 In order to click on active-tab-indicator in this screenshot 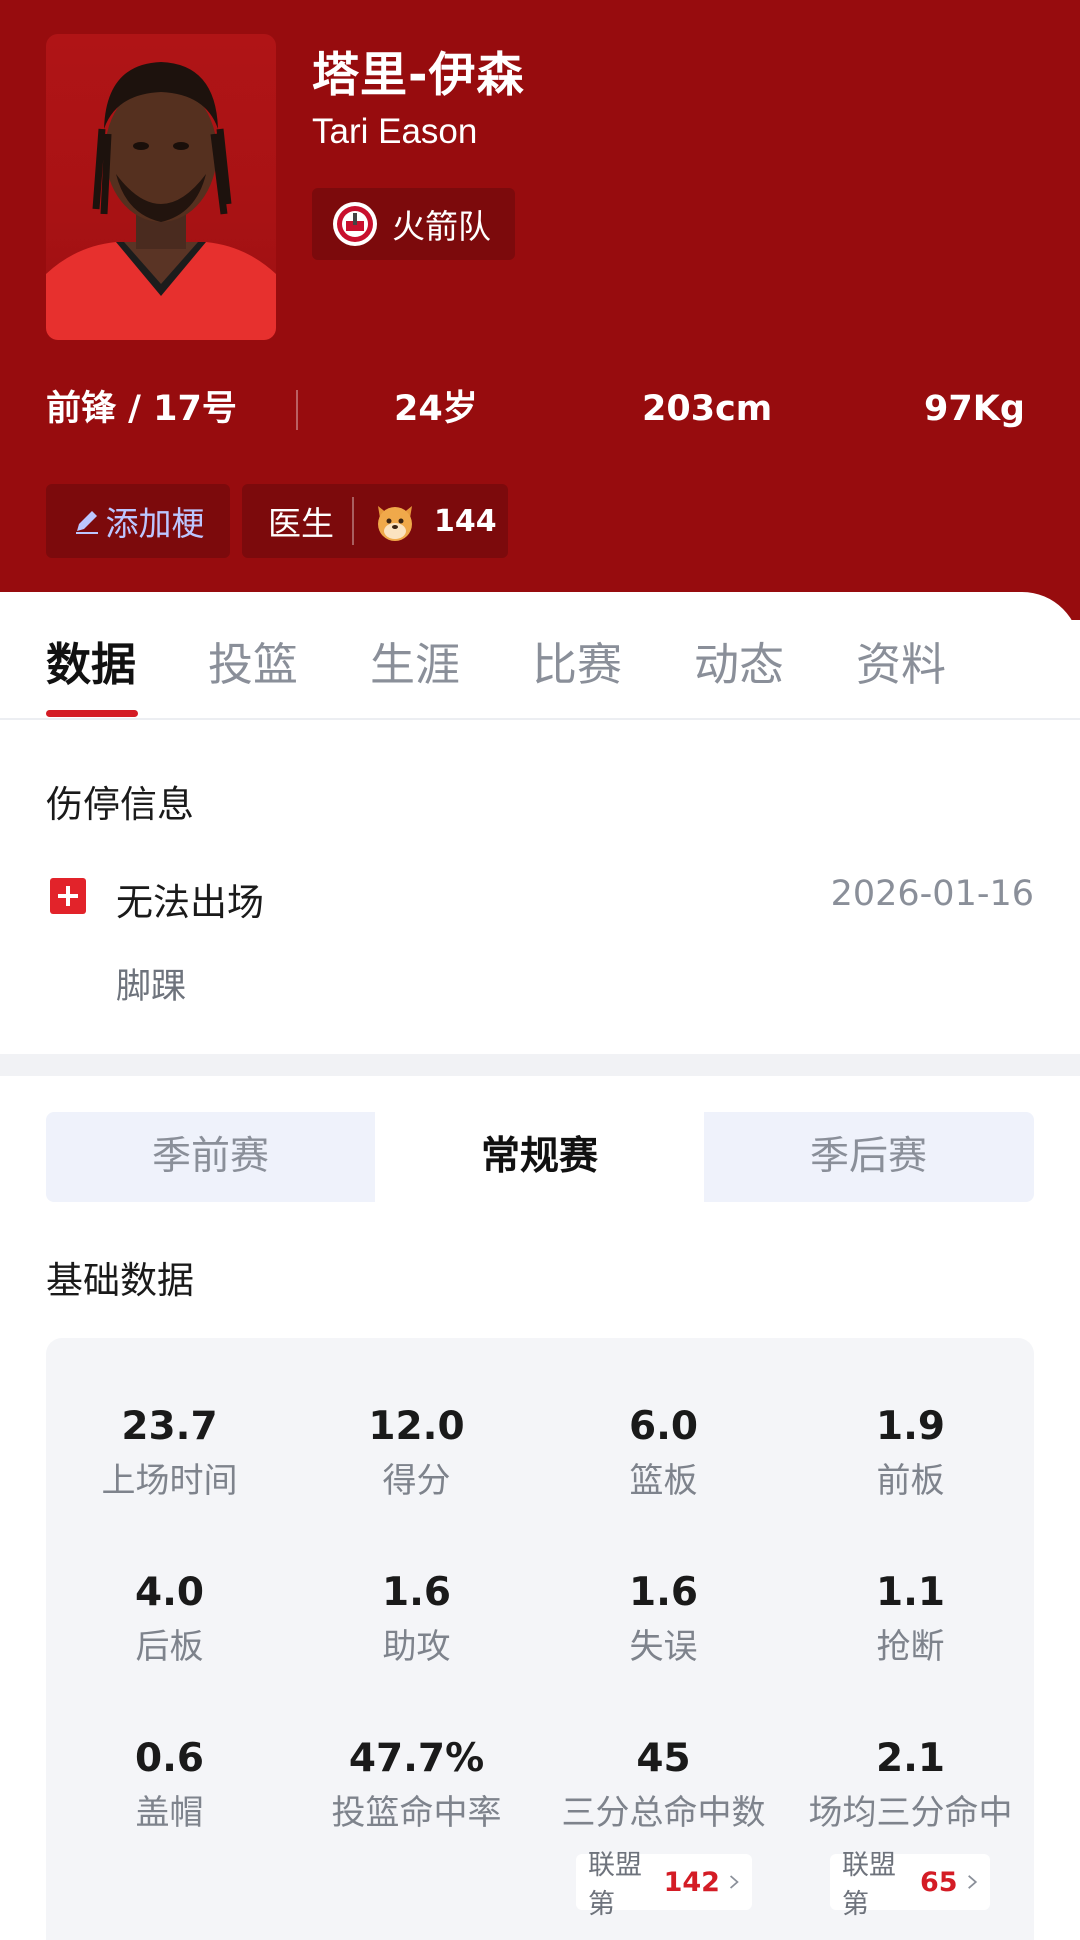, I will do `click(92, 713)`.